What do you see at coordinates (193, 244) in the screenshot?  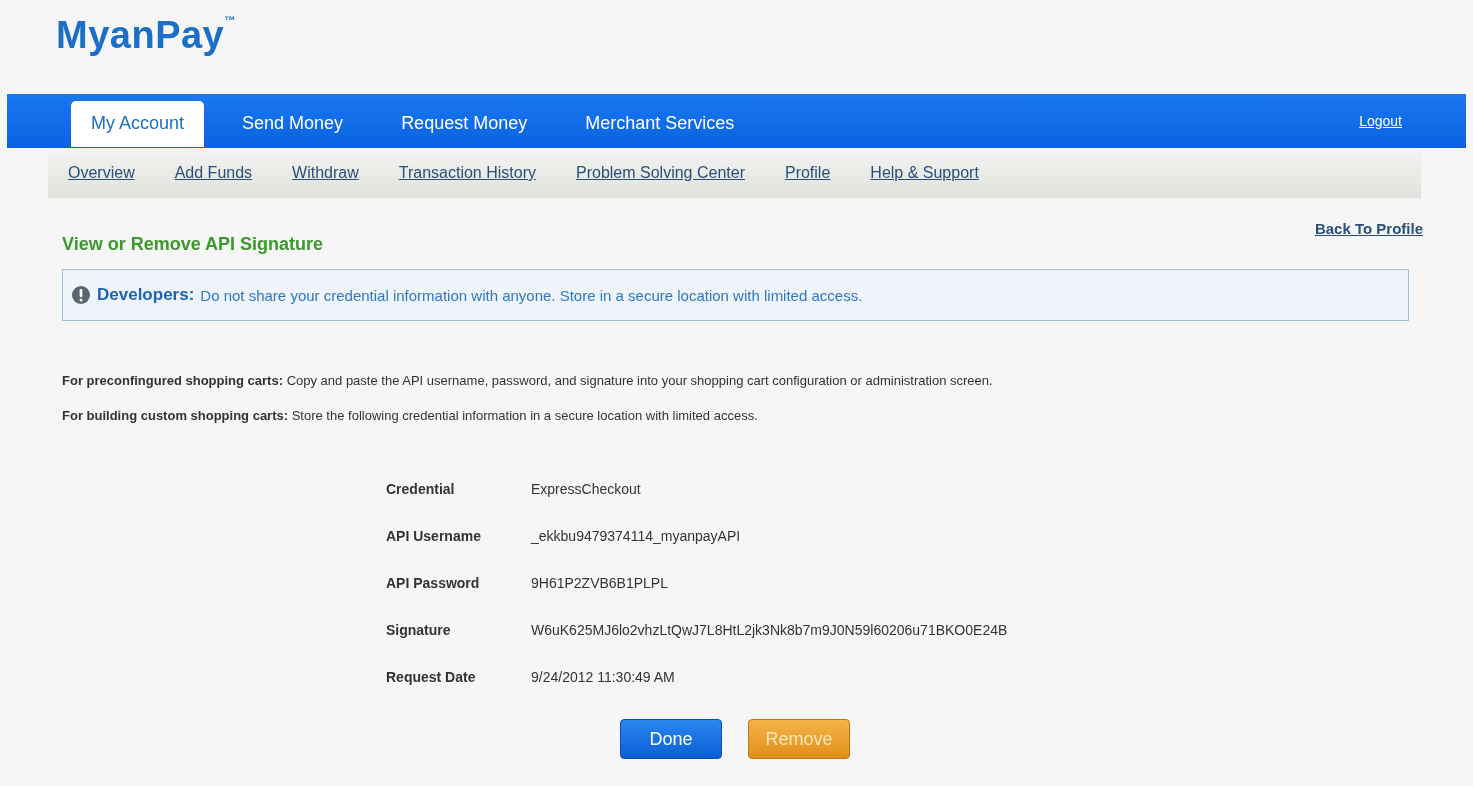 I see `page-title: View or Remove API Signature` at bounding box center [193, 244].